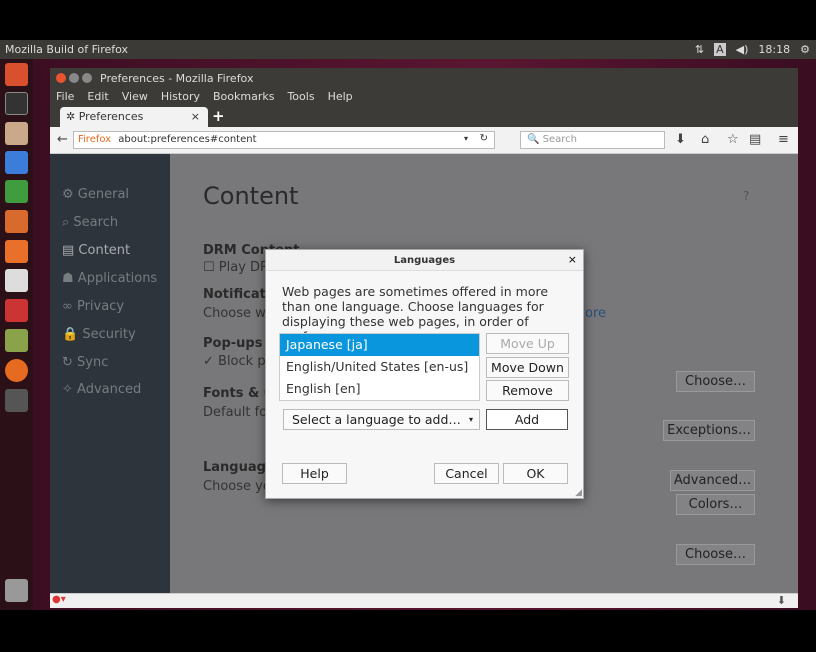 This screenshot has width=816, height=652. What do you see at coordinates (300, 96) in the screenshot?
I see `menu-tools: Tools` at bounding box center [300, 96].